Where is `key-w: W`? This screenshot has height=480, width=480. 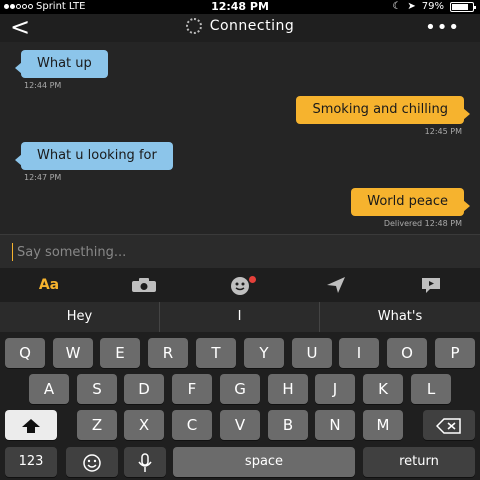 key-w: W is located at coordinates (73, 353).